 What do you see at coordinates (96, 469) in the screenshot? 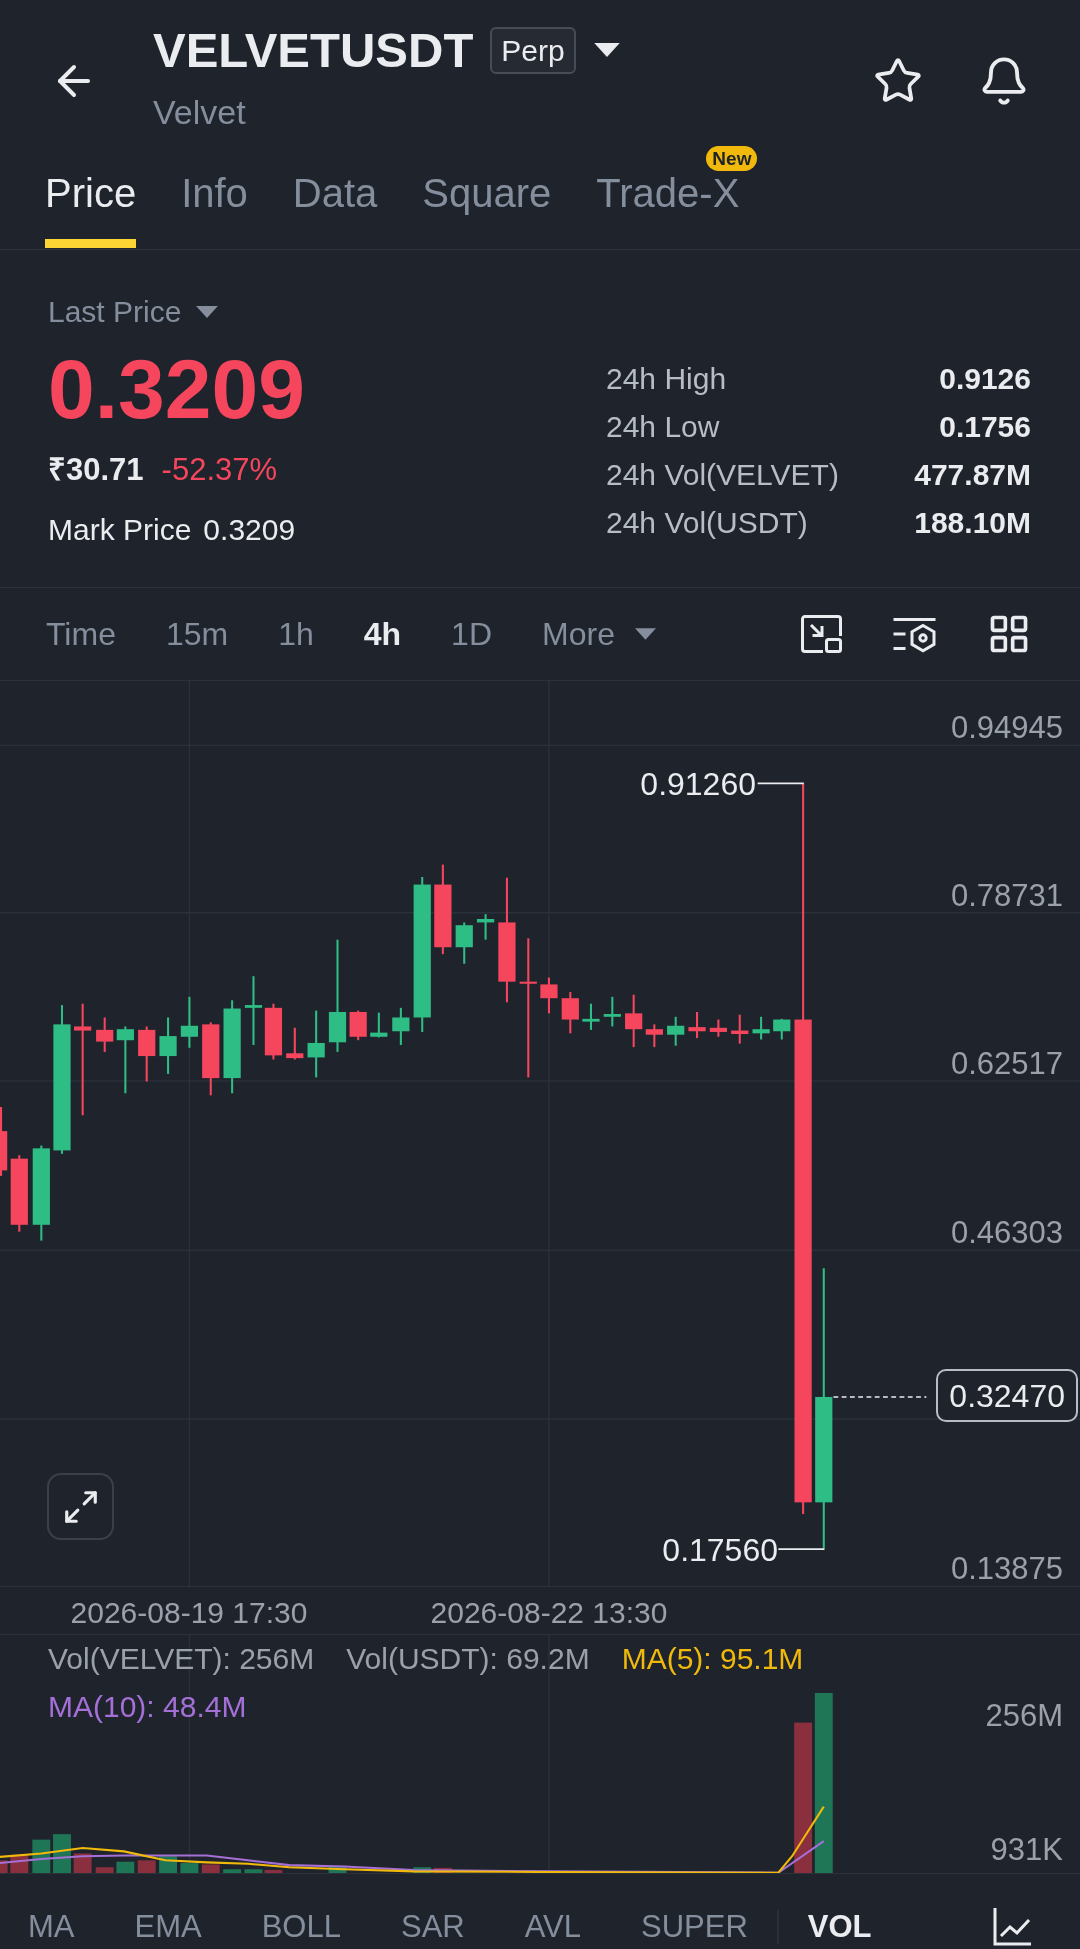
I see `fiat-price: ₹30.71` at bounding box center [96, 469].